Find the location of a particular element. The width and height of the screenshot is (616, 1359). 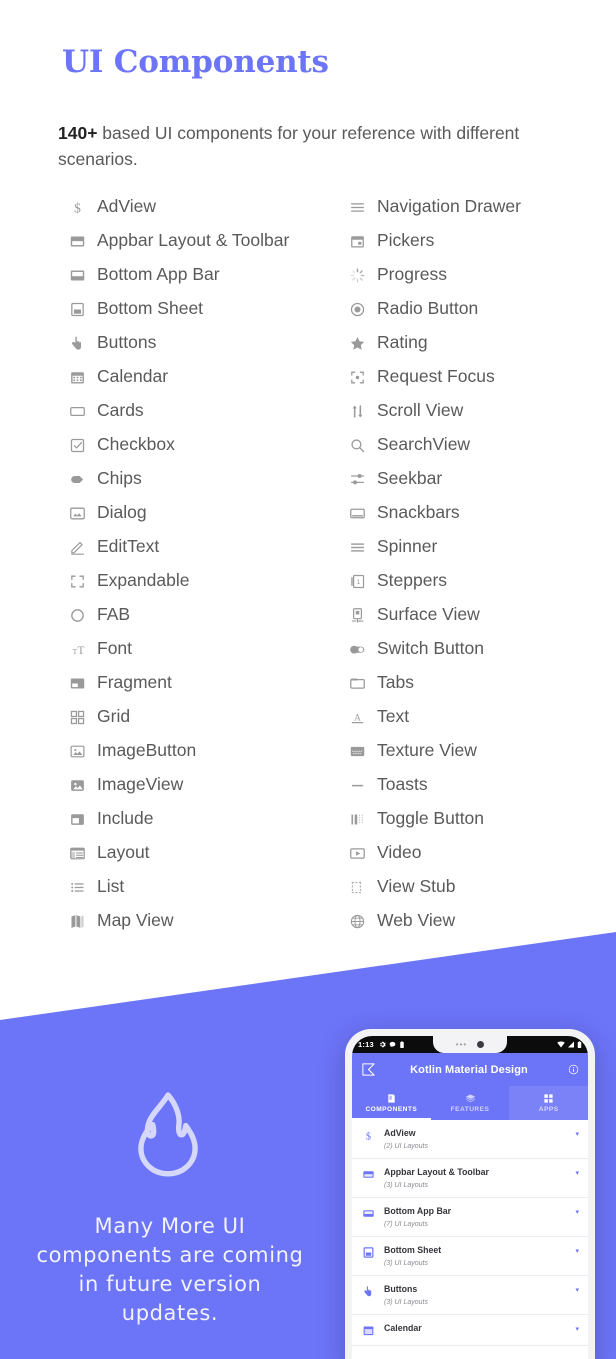

tab-features: FEATURES is located at coordinates (470, 1103).